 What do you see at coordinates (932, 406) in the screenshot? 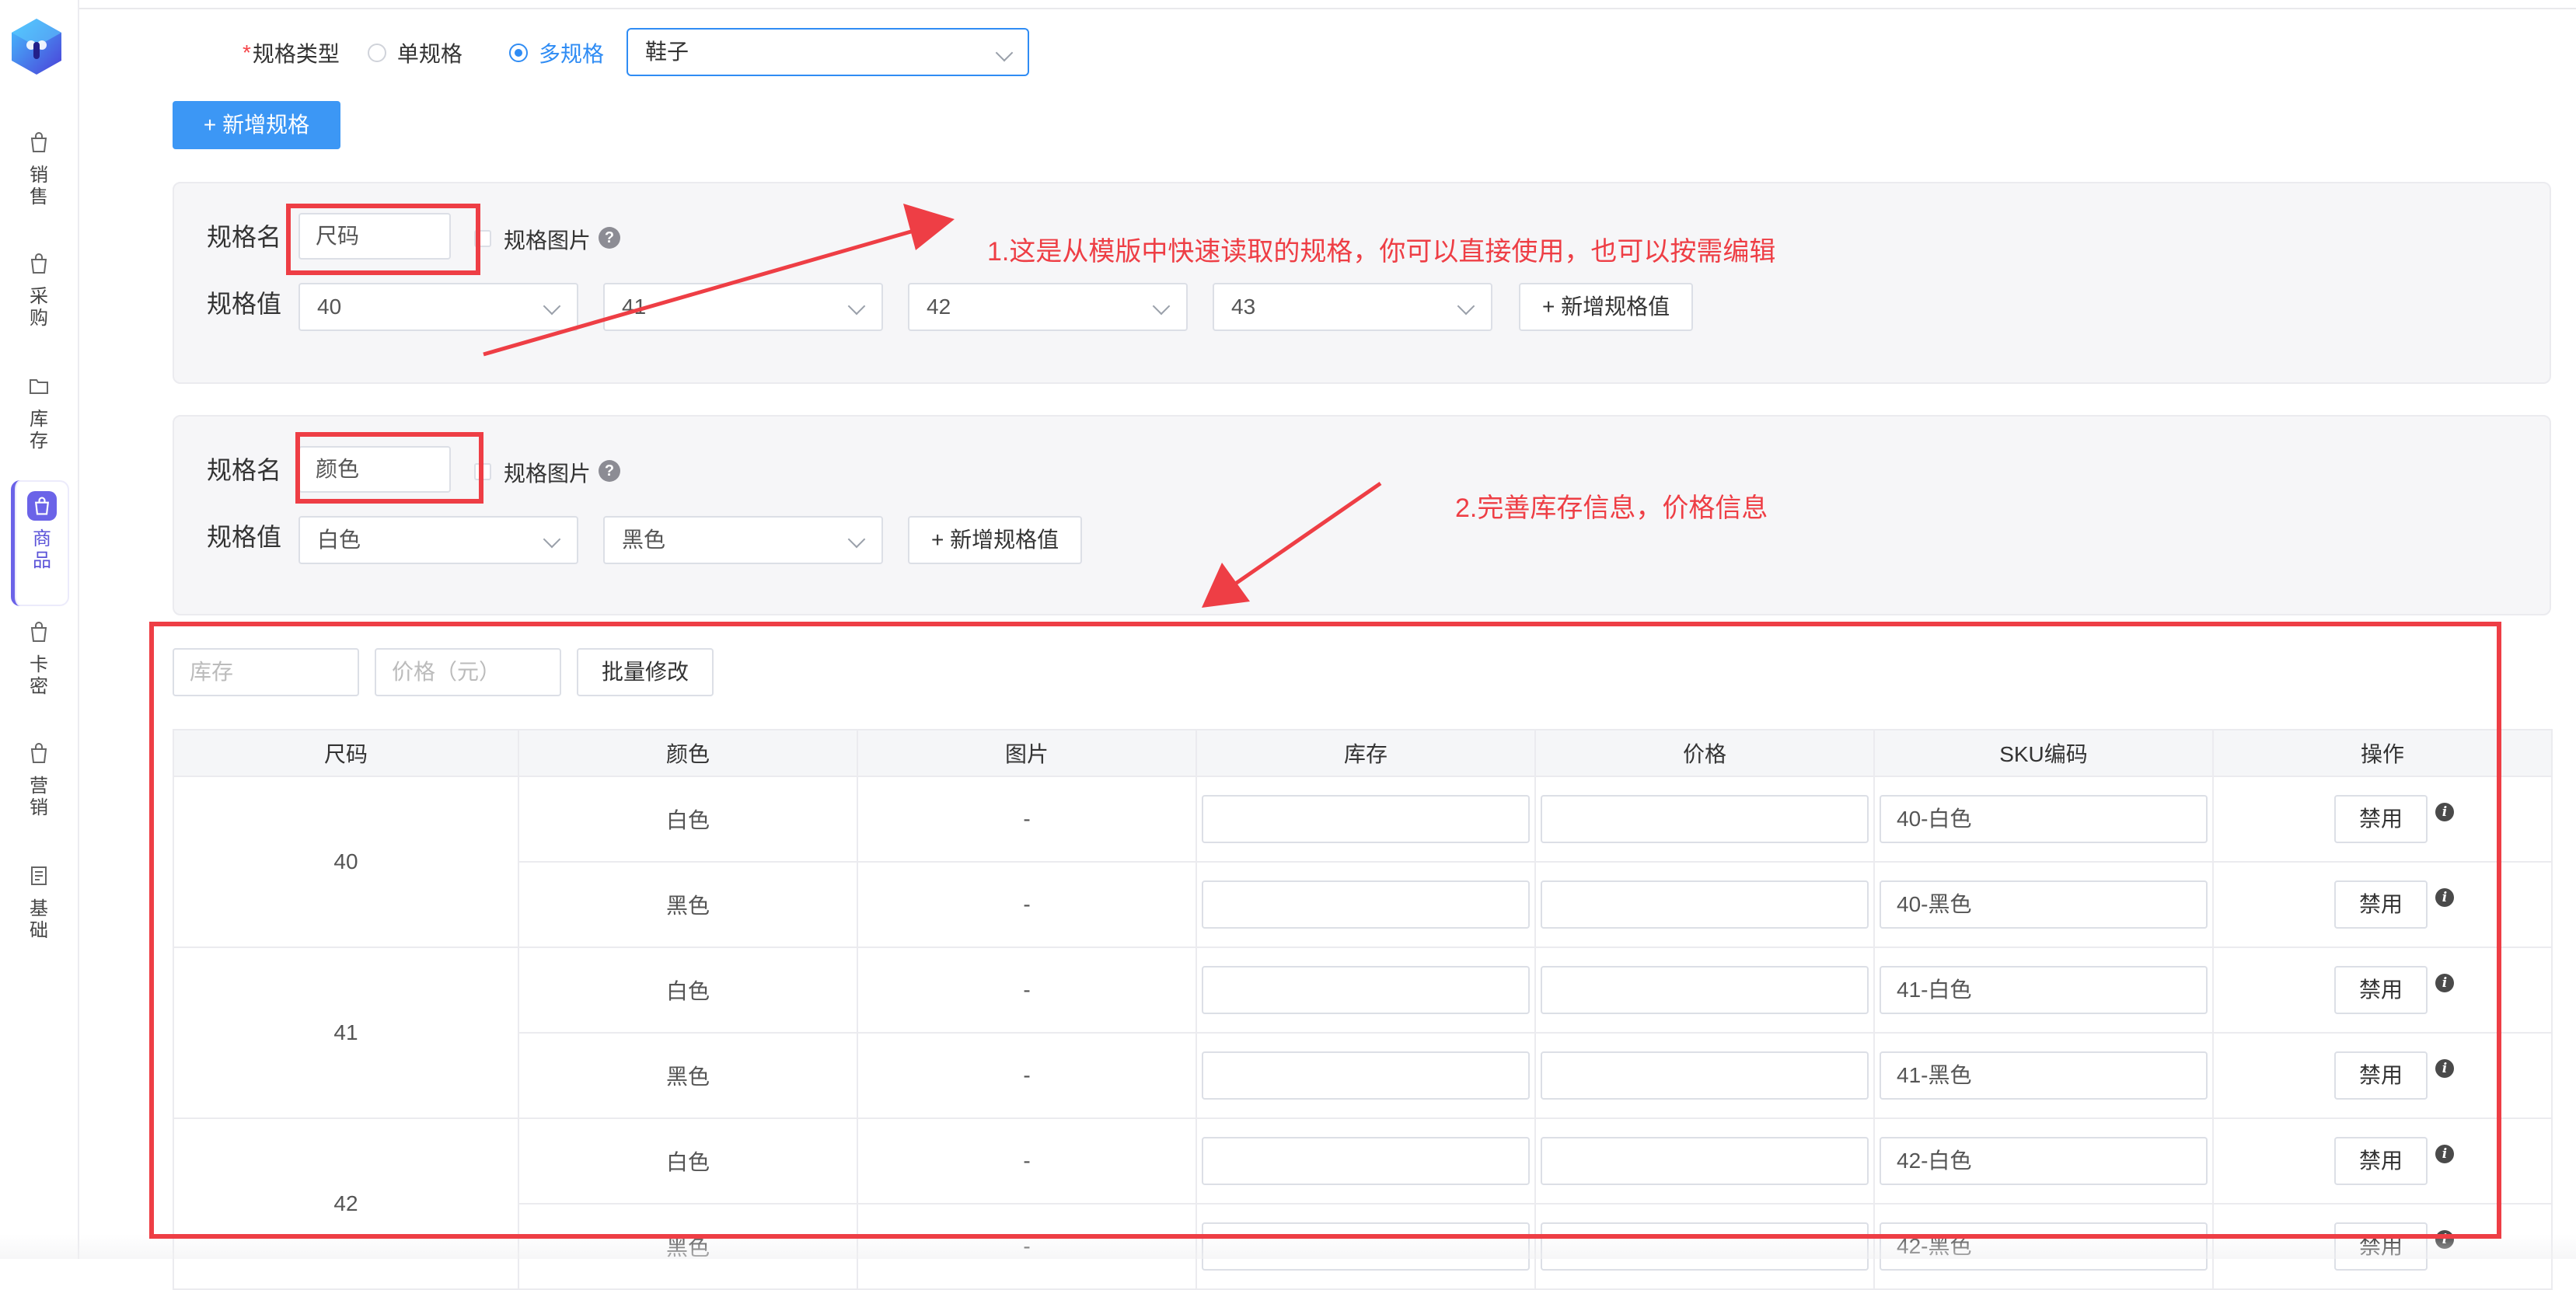
I see `annotation-arrows` at bounding box center [932, 406].